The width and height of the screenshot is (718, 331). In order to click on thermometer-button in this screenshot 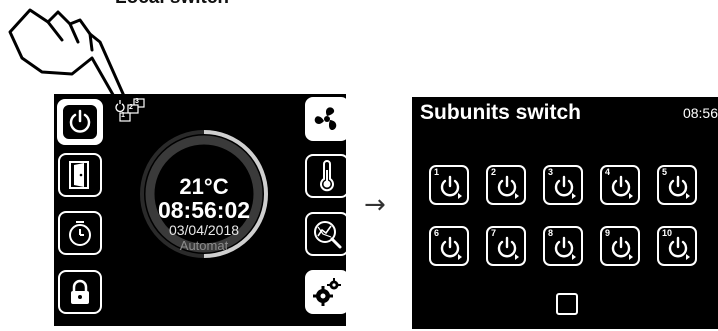, I will do `click(325, 176)`.